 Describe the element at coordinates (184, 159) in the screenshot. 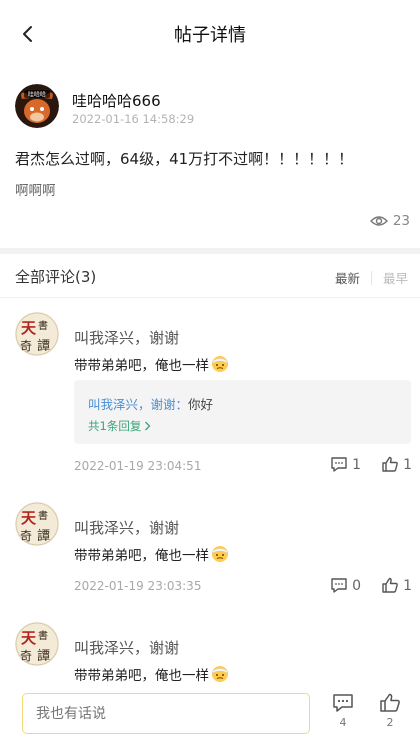

I see `post-title: 君杰怎么过啊，64级，41万打不过啊！！！！！！` at that location.